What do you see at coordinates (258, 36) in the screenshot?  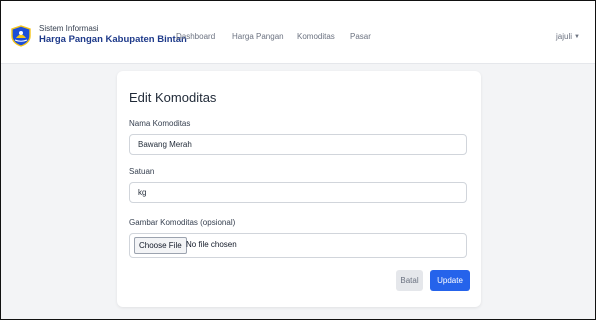 I see `nav-harga-pangan: Harga Pangan` at bounding box center [258, 36].